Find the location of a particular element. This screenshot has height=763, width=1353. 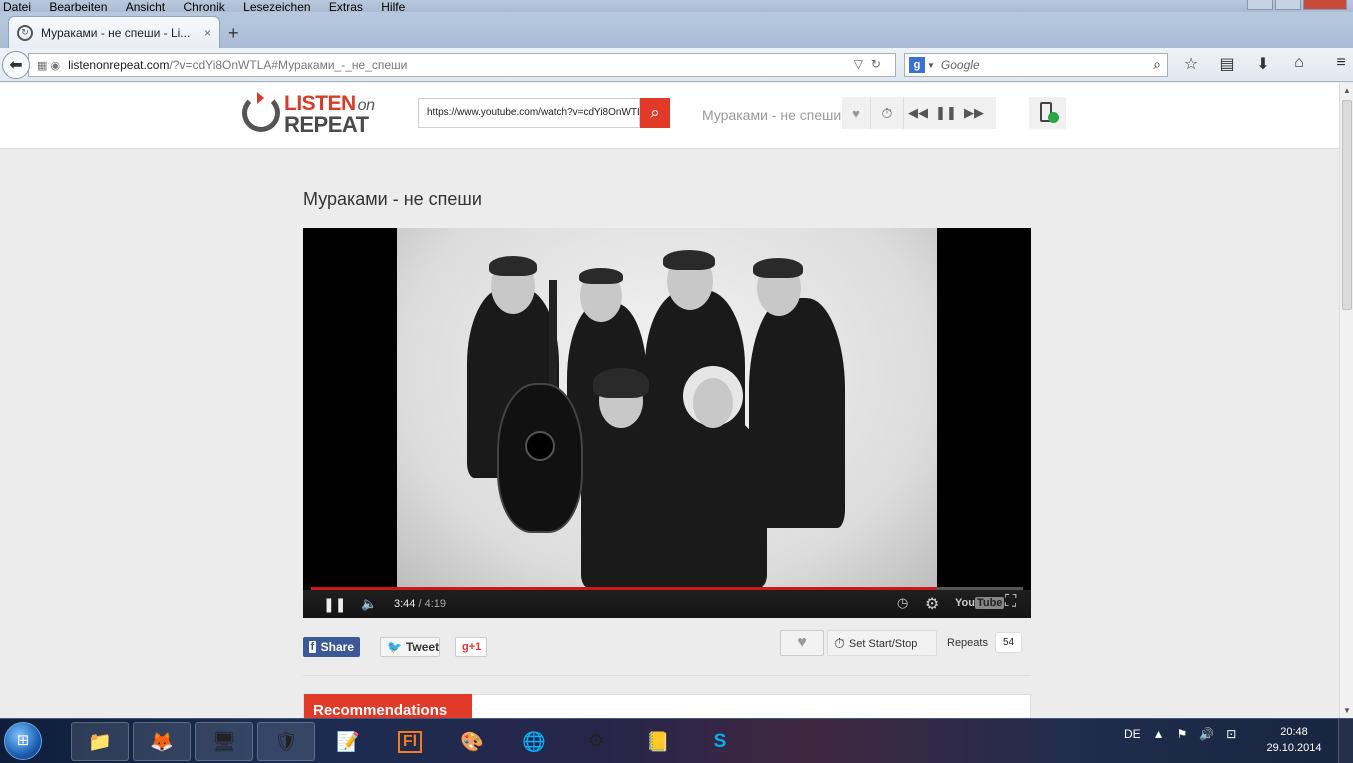

google-engine-icon: g is located at coordinates (917, 65).